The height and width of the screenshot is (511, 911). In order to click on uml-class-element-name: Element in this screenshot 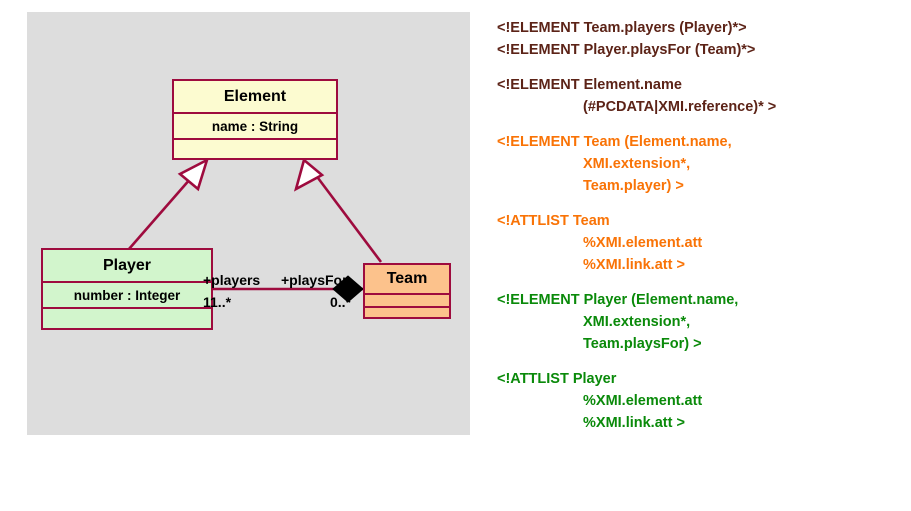, I will do `click(255, 96)`.